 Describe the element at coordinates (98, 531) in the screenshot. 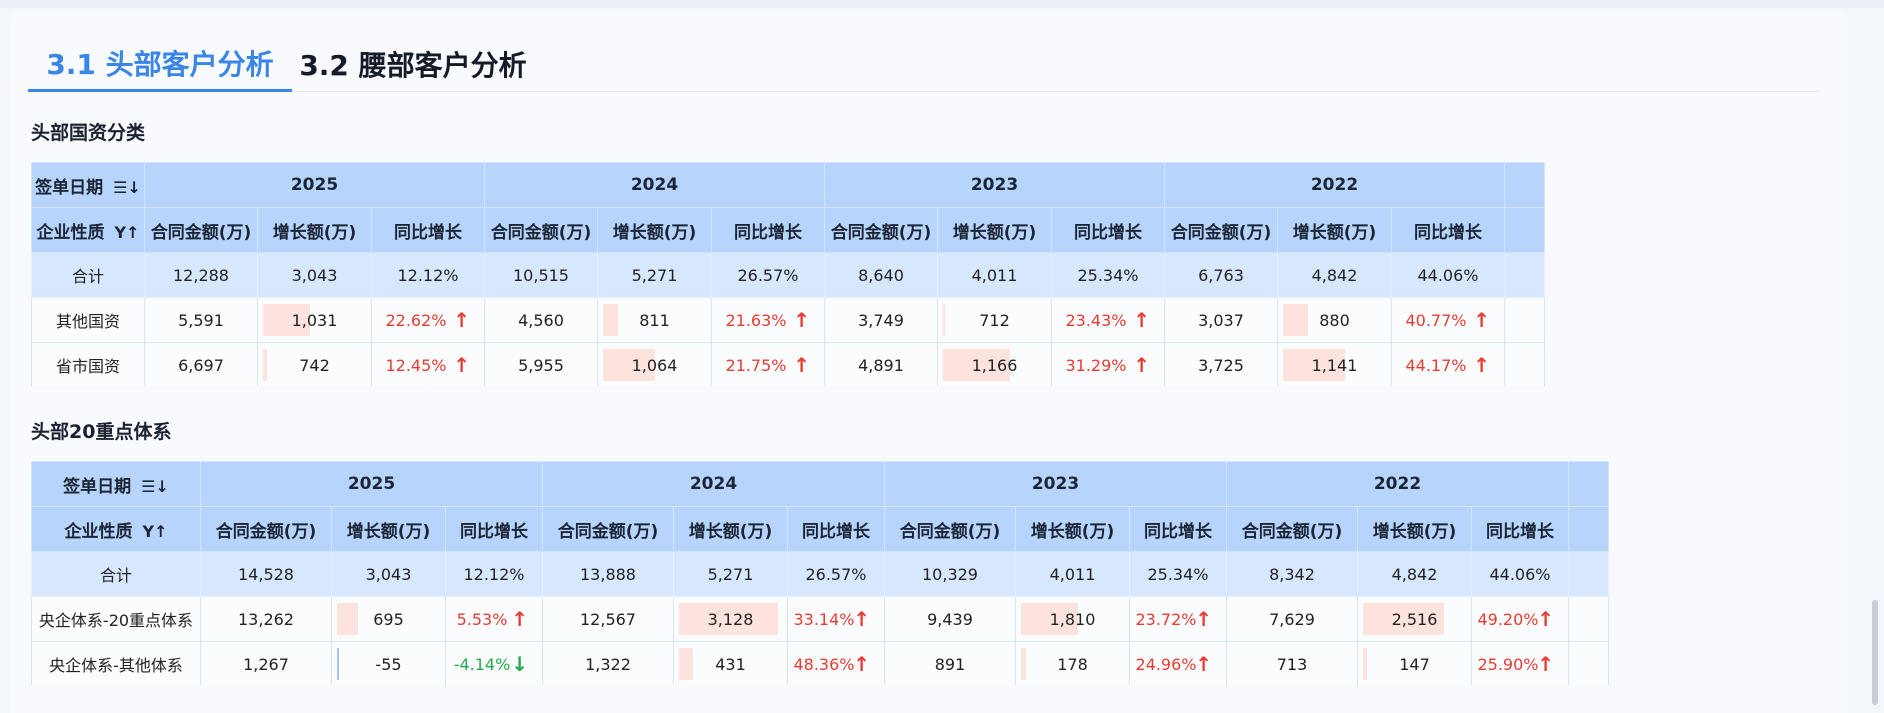

I see `type-header-label: 企业性质` at that location.